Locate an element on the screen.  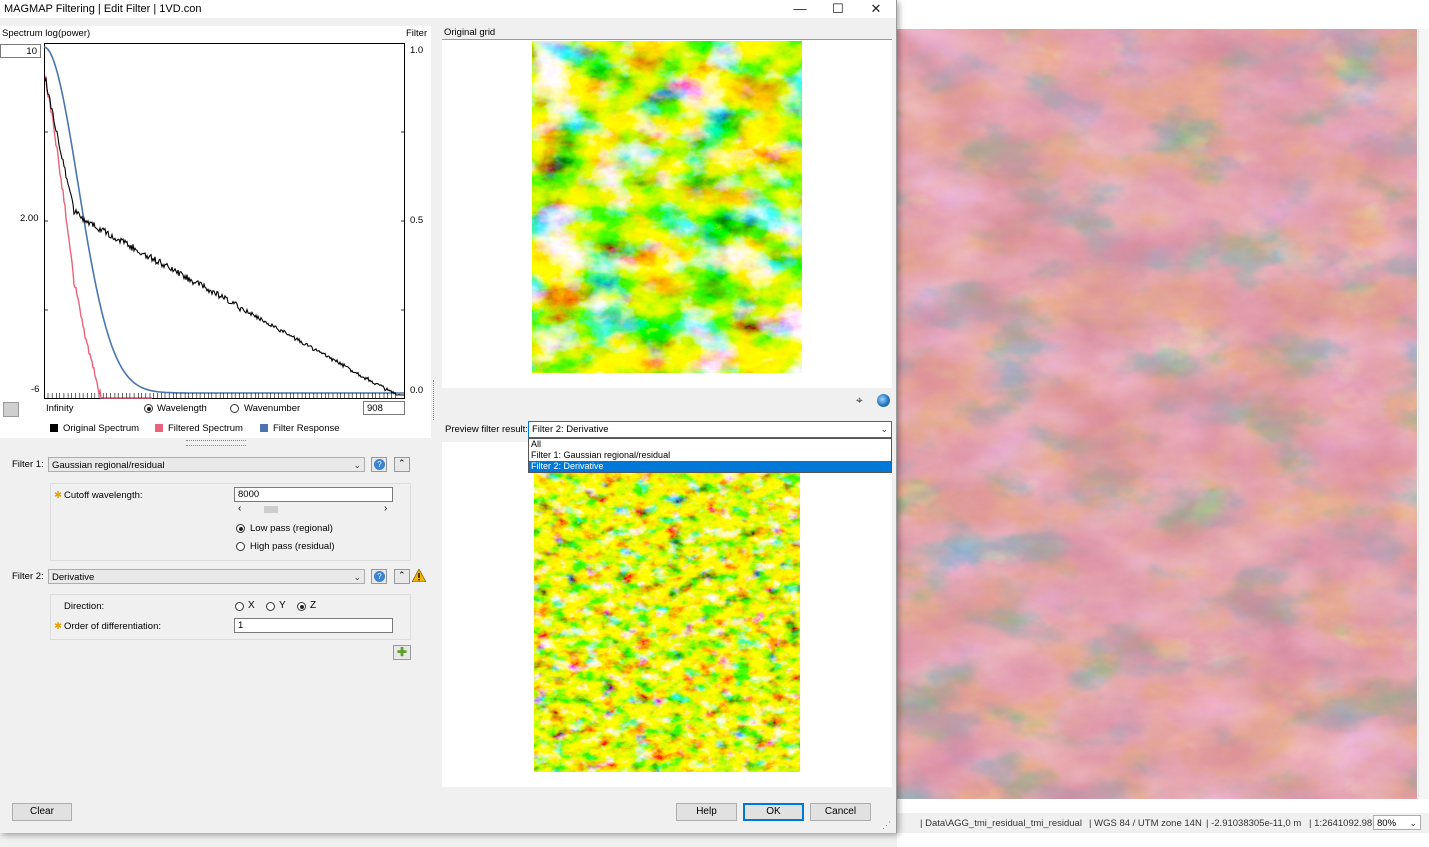
preview-toolbar: ⌖ is located at coordinates (667, 401).